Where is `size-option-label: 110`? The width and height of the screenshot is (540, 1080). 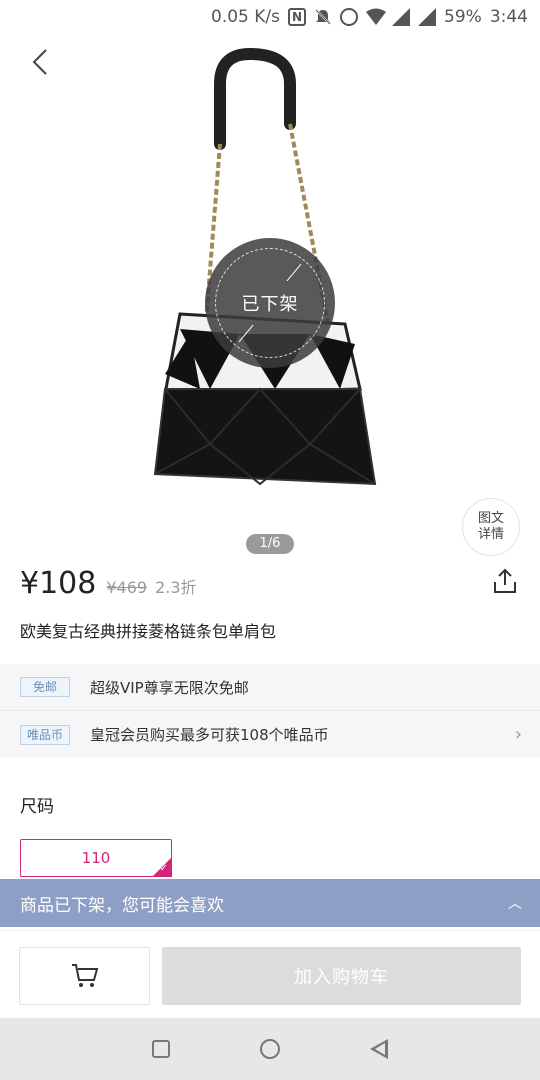
size-option-label: 110 is located at coordinates (96, 858).